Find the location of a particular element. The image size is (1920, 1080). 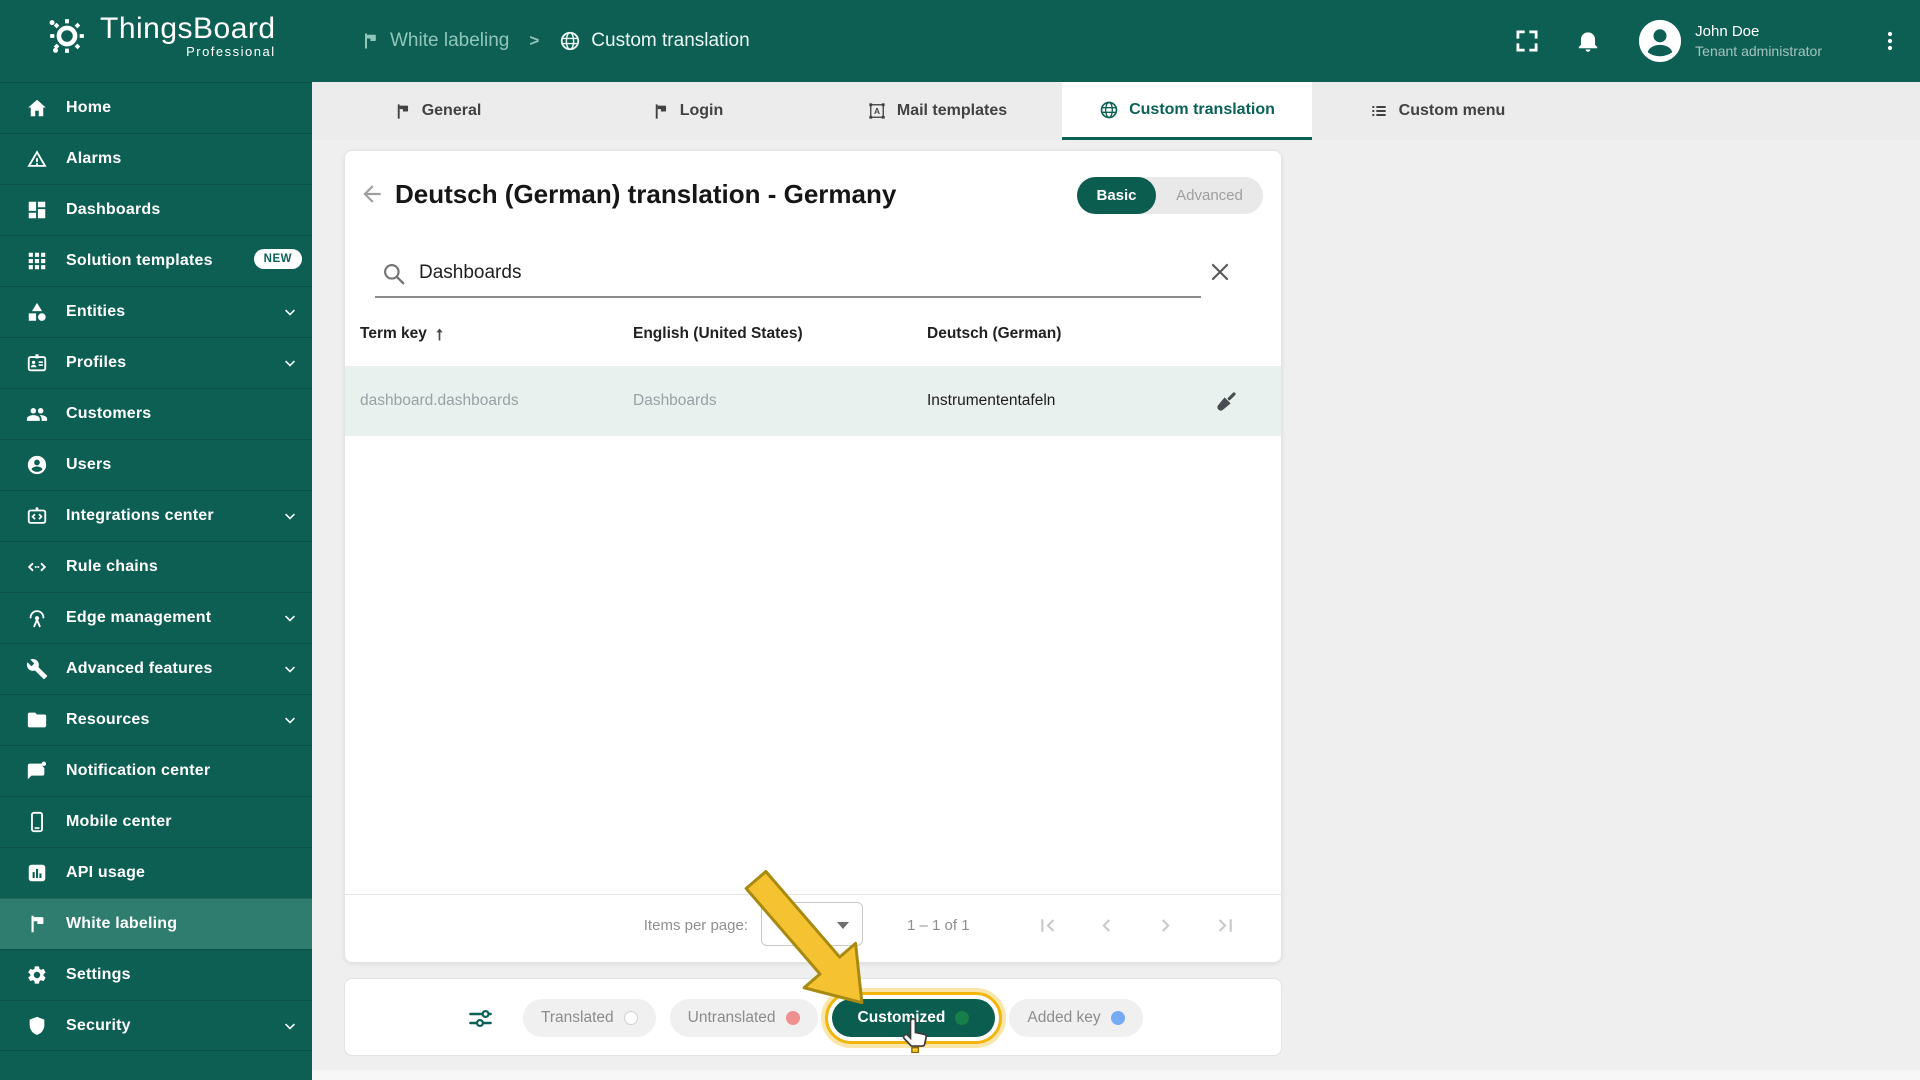

sidebar-item-integrations-center: Integrations center is located at coordinates (156, 515).